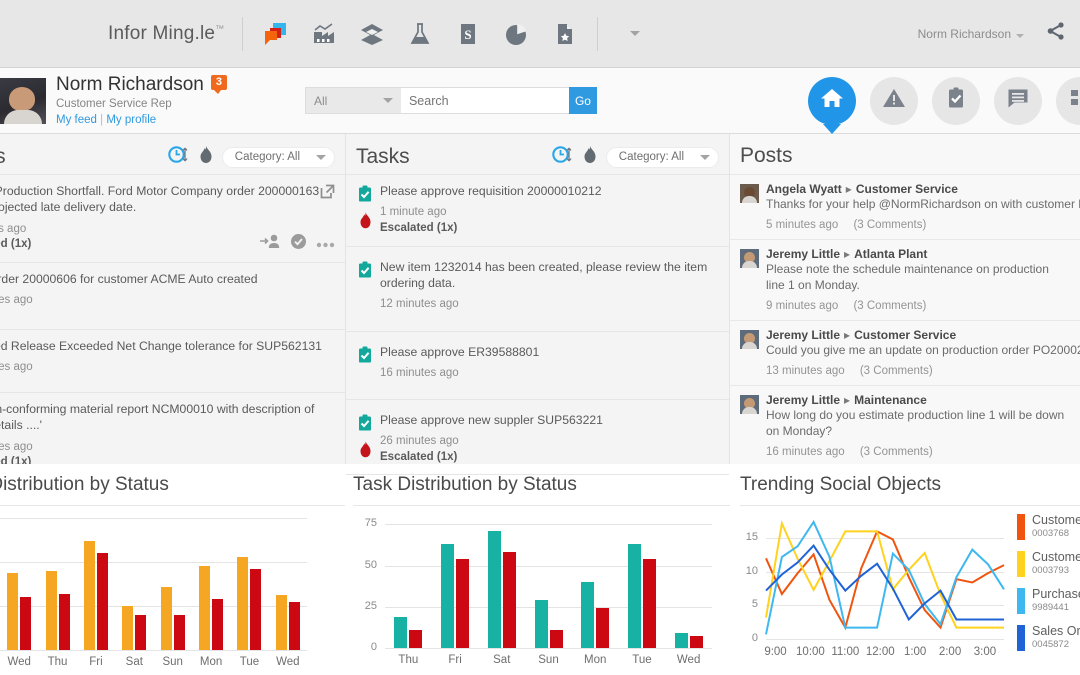 The width and height of the screenshot is (1080, 675). Describe the element at coordinates (564, 34) in the screenshot. I see `document-star-icon` at that location.